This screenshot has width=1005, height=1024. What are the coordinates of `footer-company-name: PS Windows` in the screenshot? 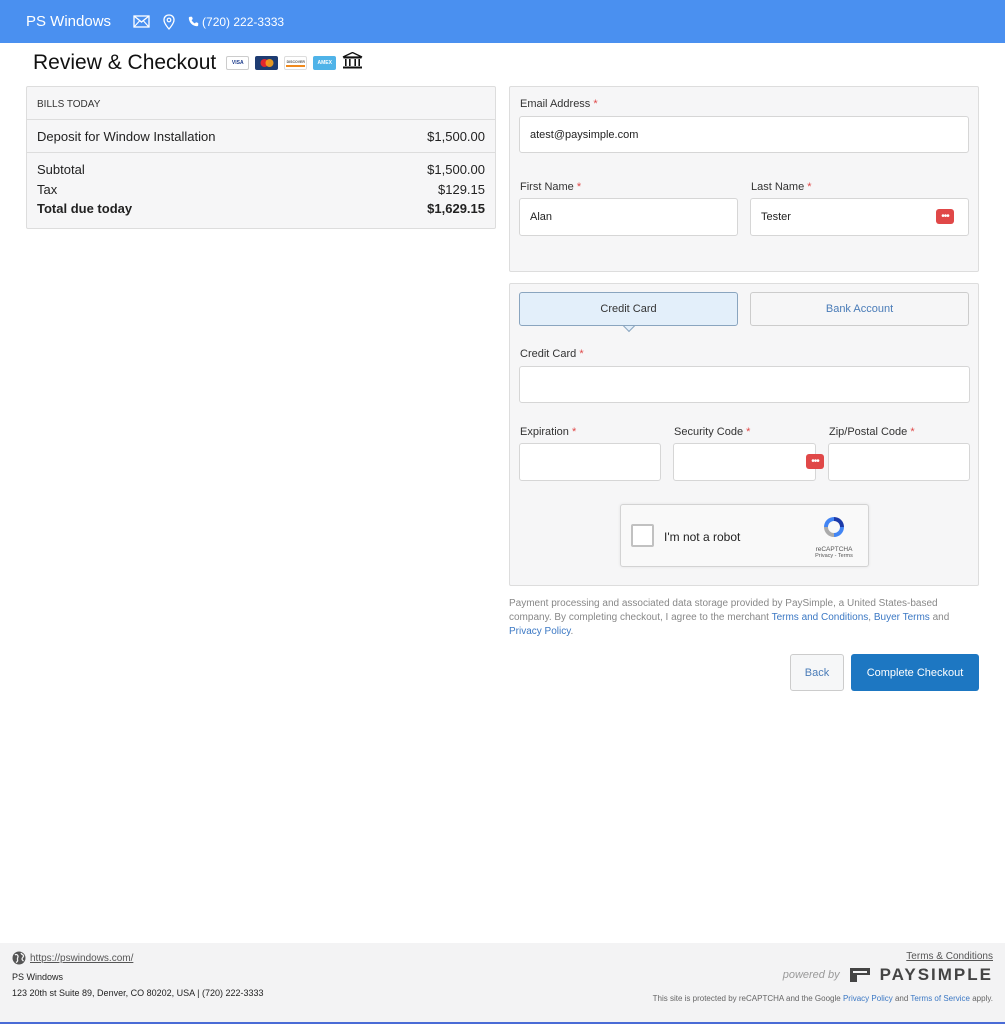 It's located at (38, 977).